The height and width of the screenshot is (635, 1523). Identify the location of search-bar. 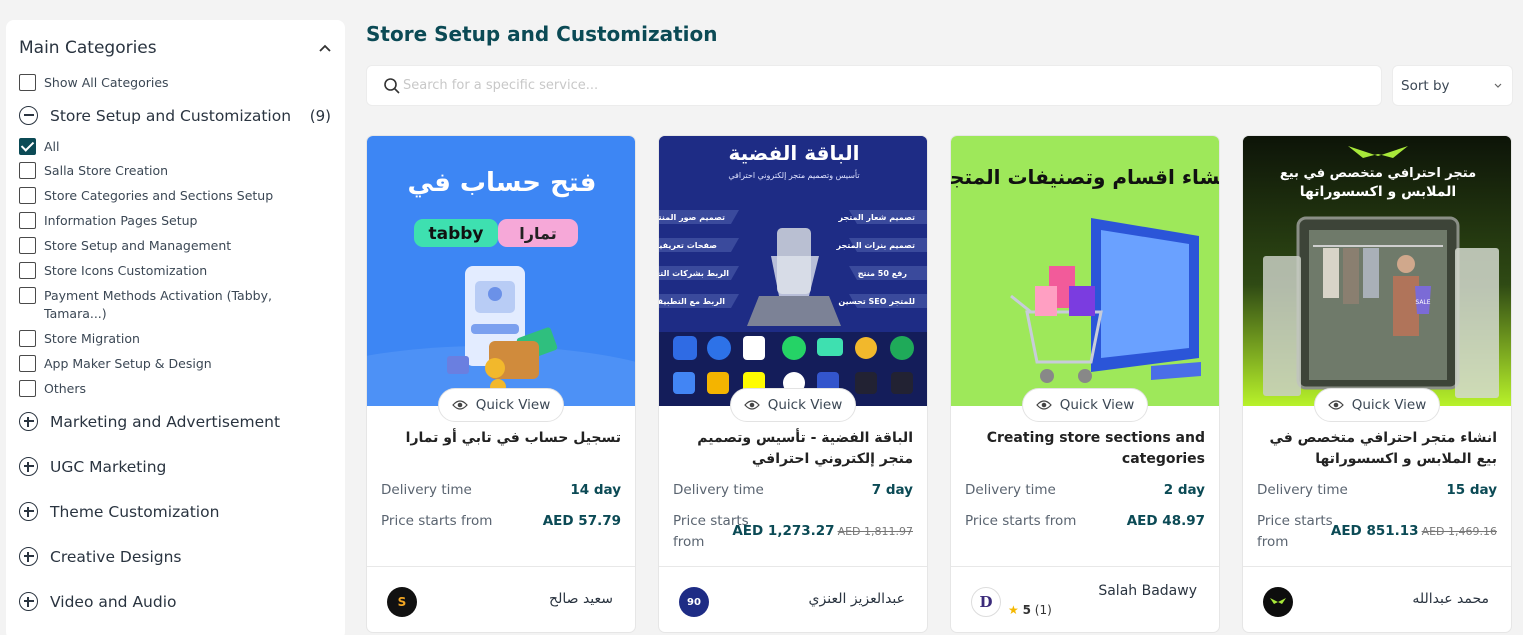
(874, 85).